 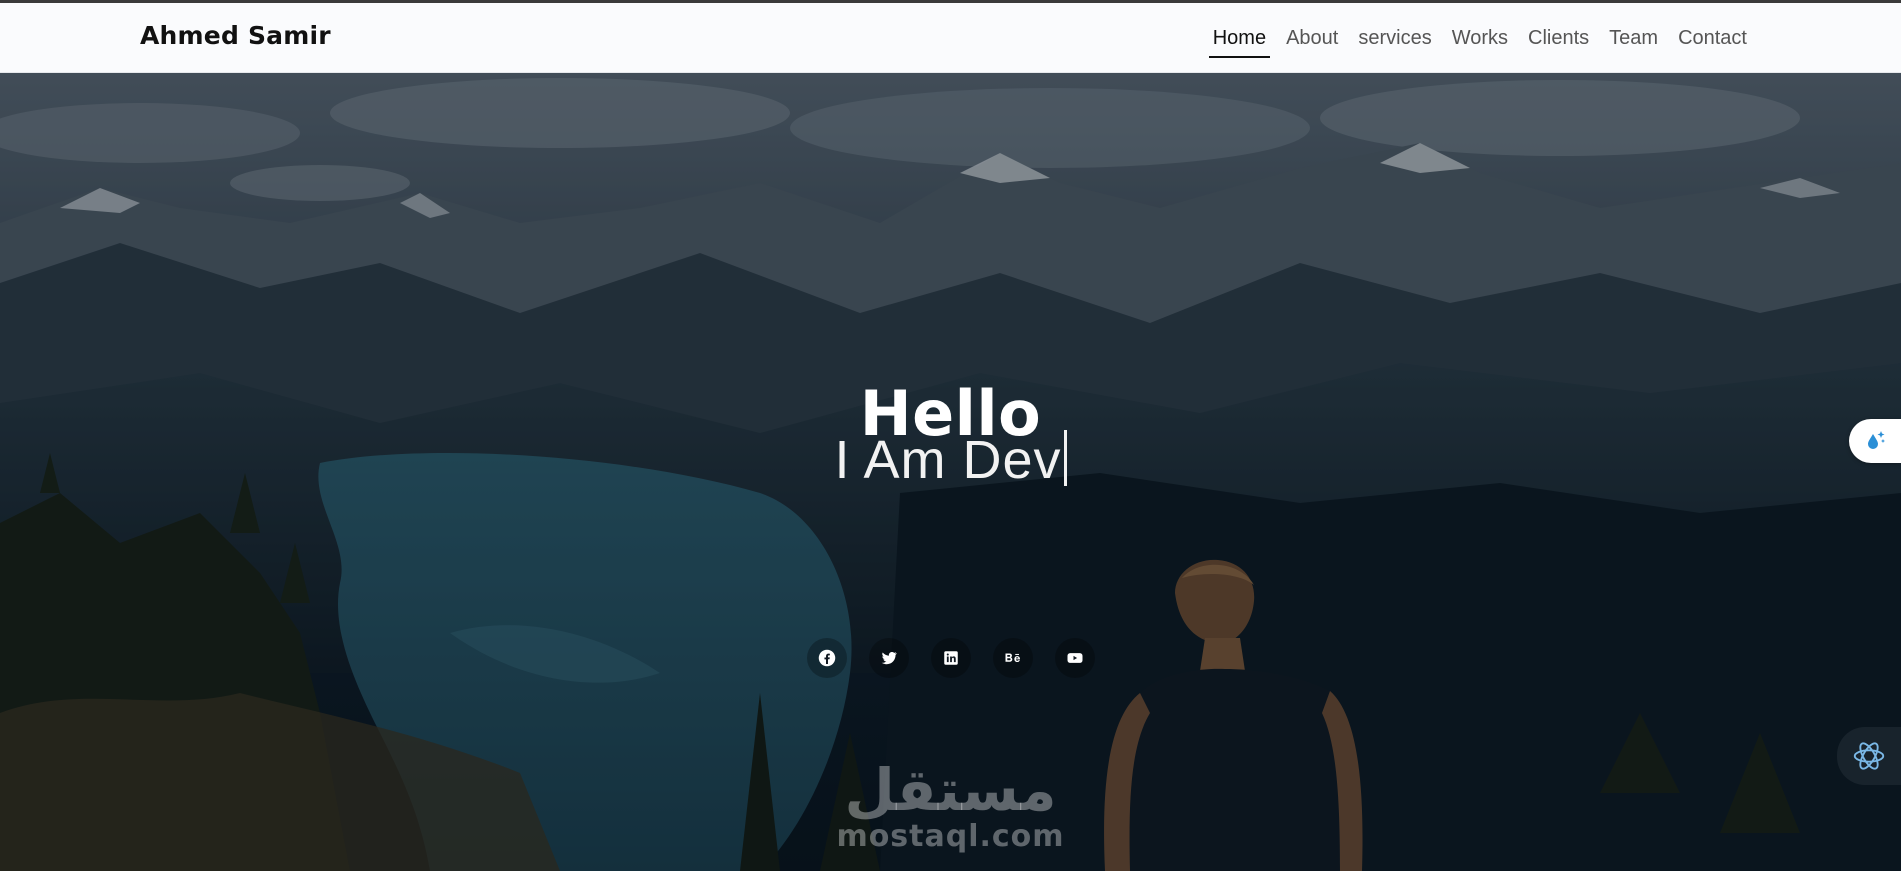 What do you see at coordinates (1065, 458) in the screenshot?
I see `typing-caret` at bounding box center [1065, 458].